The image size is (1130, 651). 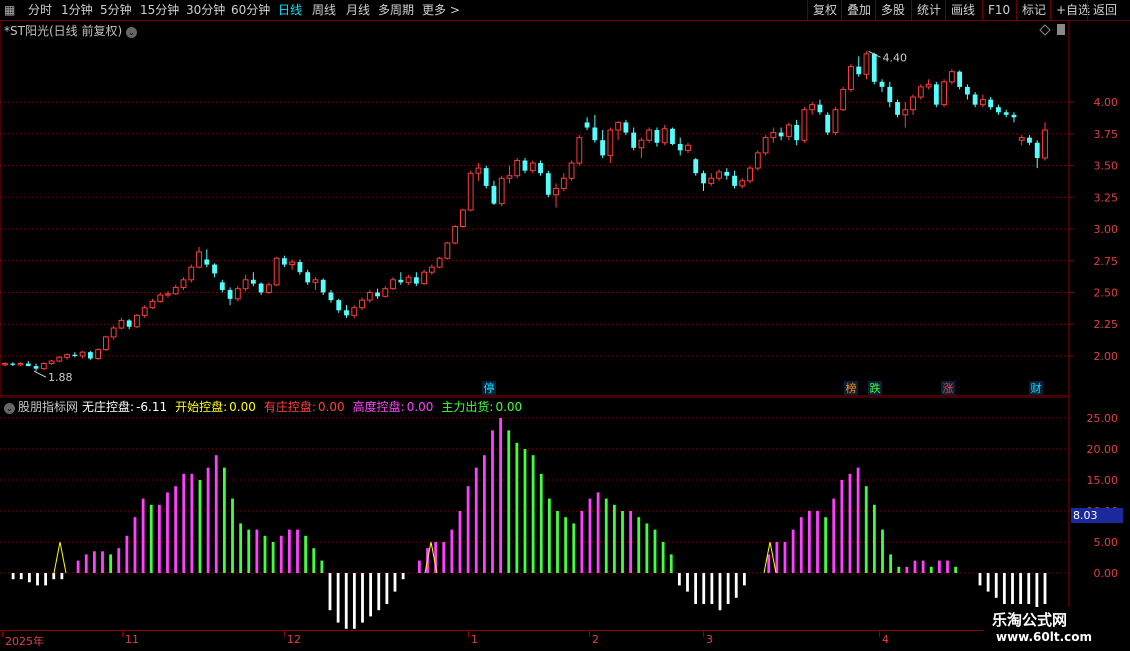 What do you see at coordinates (892, 10) in the screenshot?
I see `toolbar-button-2: 多股` at bounding box center [892, 10].